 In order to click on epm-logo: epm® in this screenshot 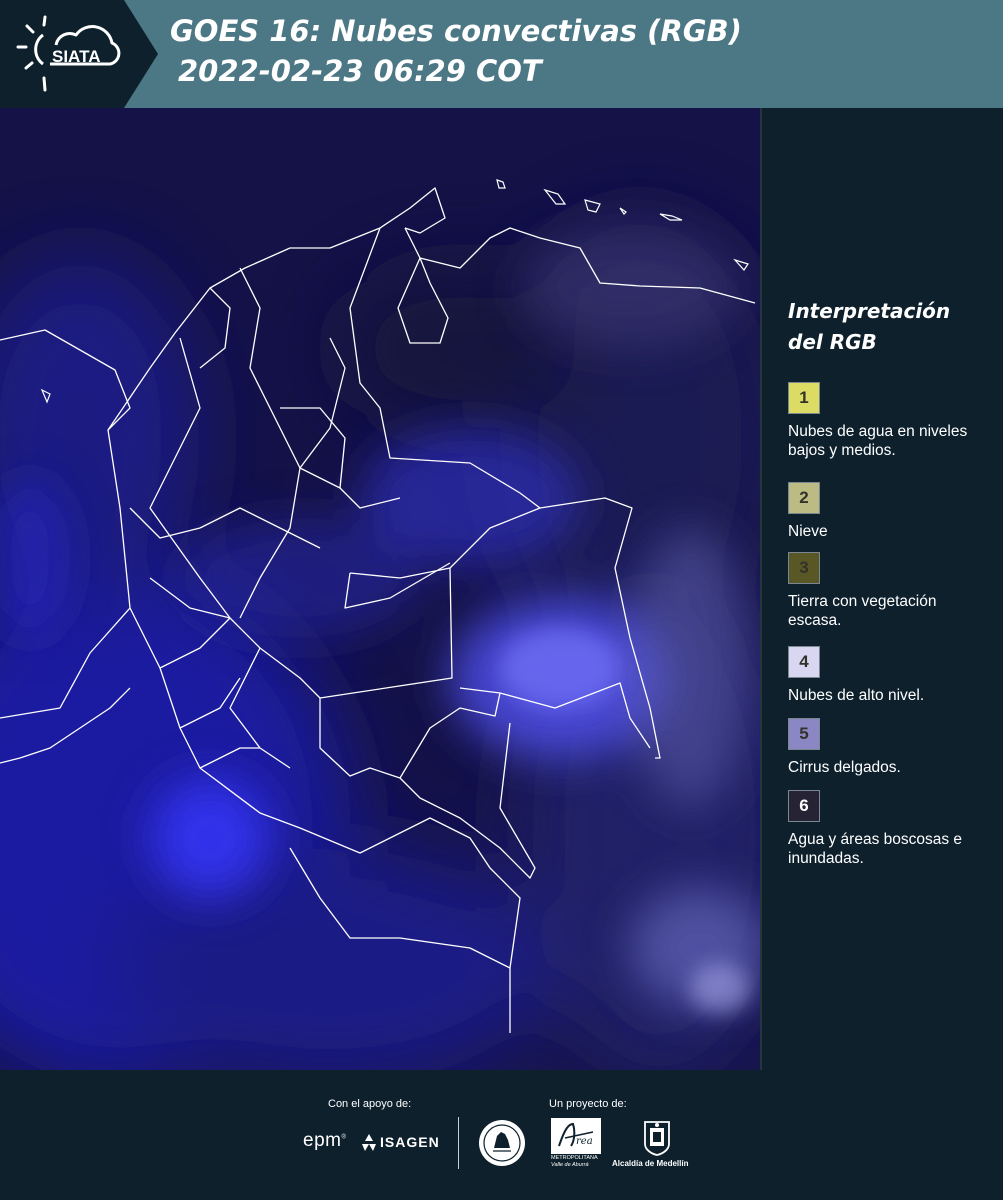, I will do `click(324, 1141)`.